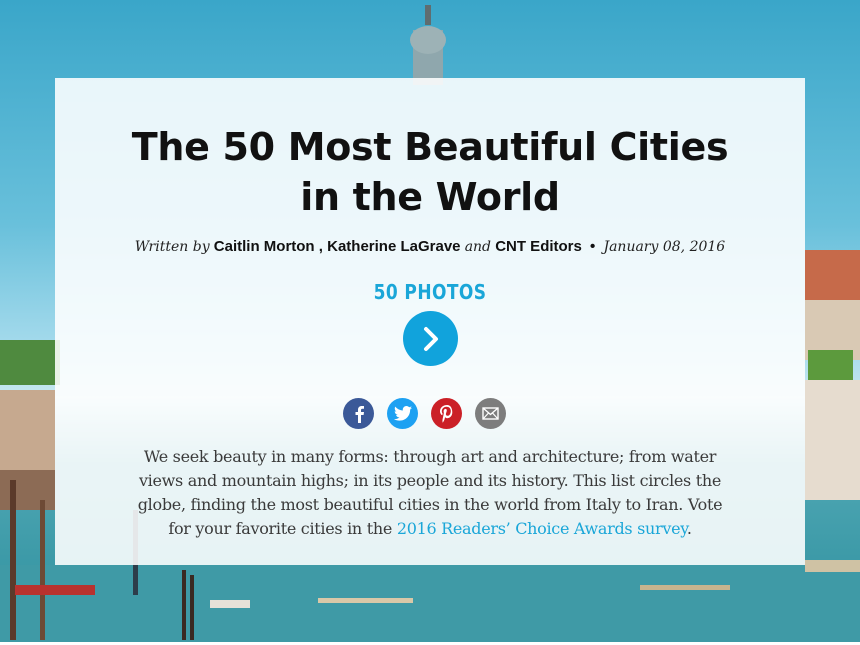  Describe the element at coordinates (430, 292) in the screenshot. I see `photo-count-label: 50 PHOTOS` at that location.